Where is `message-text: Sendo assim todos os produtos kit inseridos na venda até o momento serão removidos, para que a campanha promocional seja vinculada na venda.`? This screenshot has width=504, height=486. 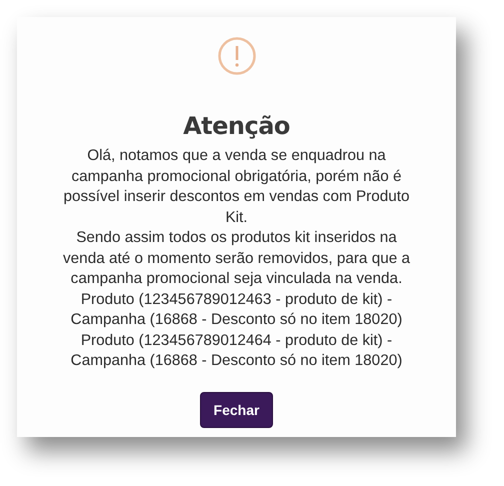
message-text: Sendo assim todos os produtos kit inseridos na venda até o momento serão removidos, para que a campanha promocional seja vinculada na venda. is located at coordinates (236, 258).